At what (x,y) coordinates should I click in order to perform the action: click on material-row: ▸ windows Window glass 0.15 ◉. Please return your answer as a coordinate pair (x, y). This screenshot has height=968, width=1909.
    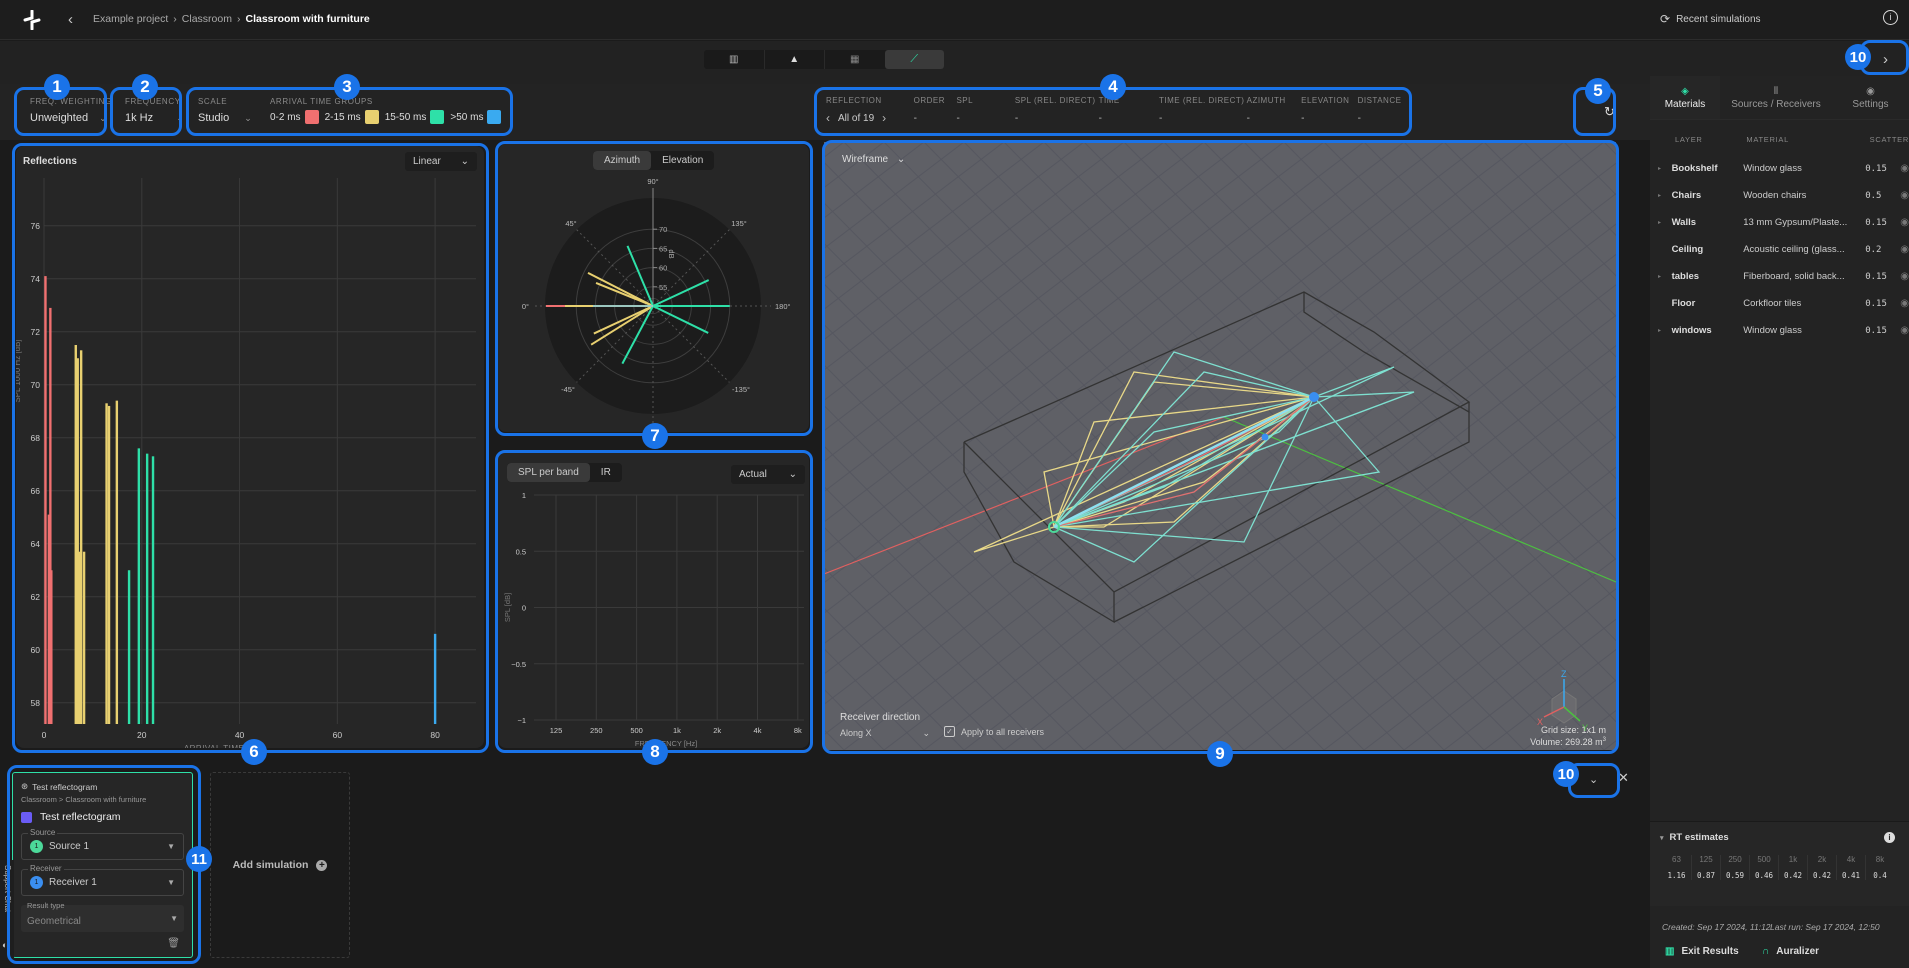
    Looking at the image, I should click on (1779, 330).